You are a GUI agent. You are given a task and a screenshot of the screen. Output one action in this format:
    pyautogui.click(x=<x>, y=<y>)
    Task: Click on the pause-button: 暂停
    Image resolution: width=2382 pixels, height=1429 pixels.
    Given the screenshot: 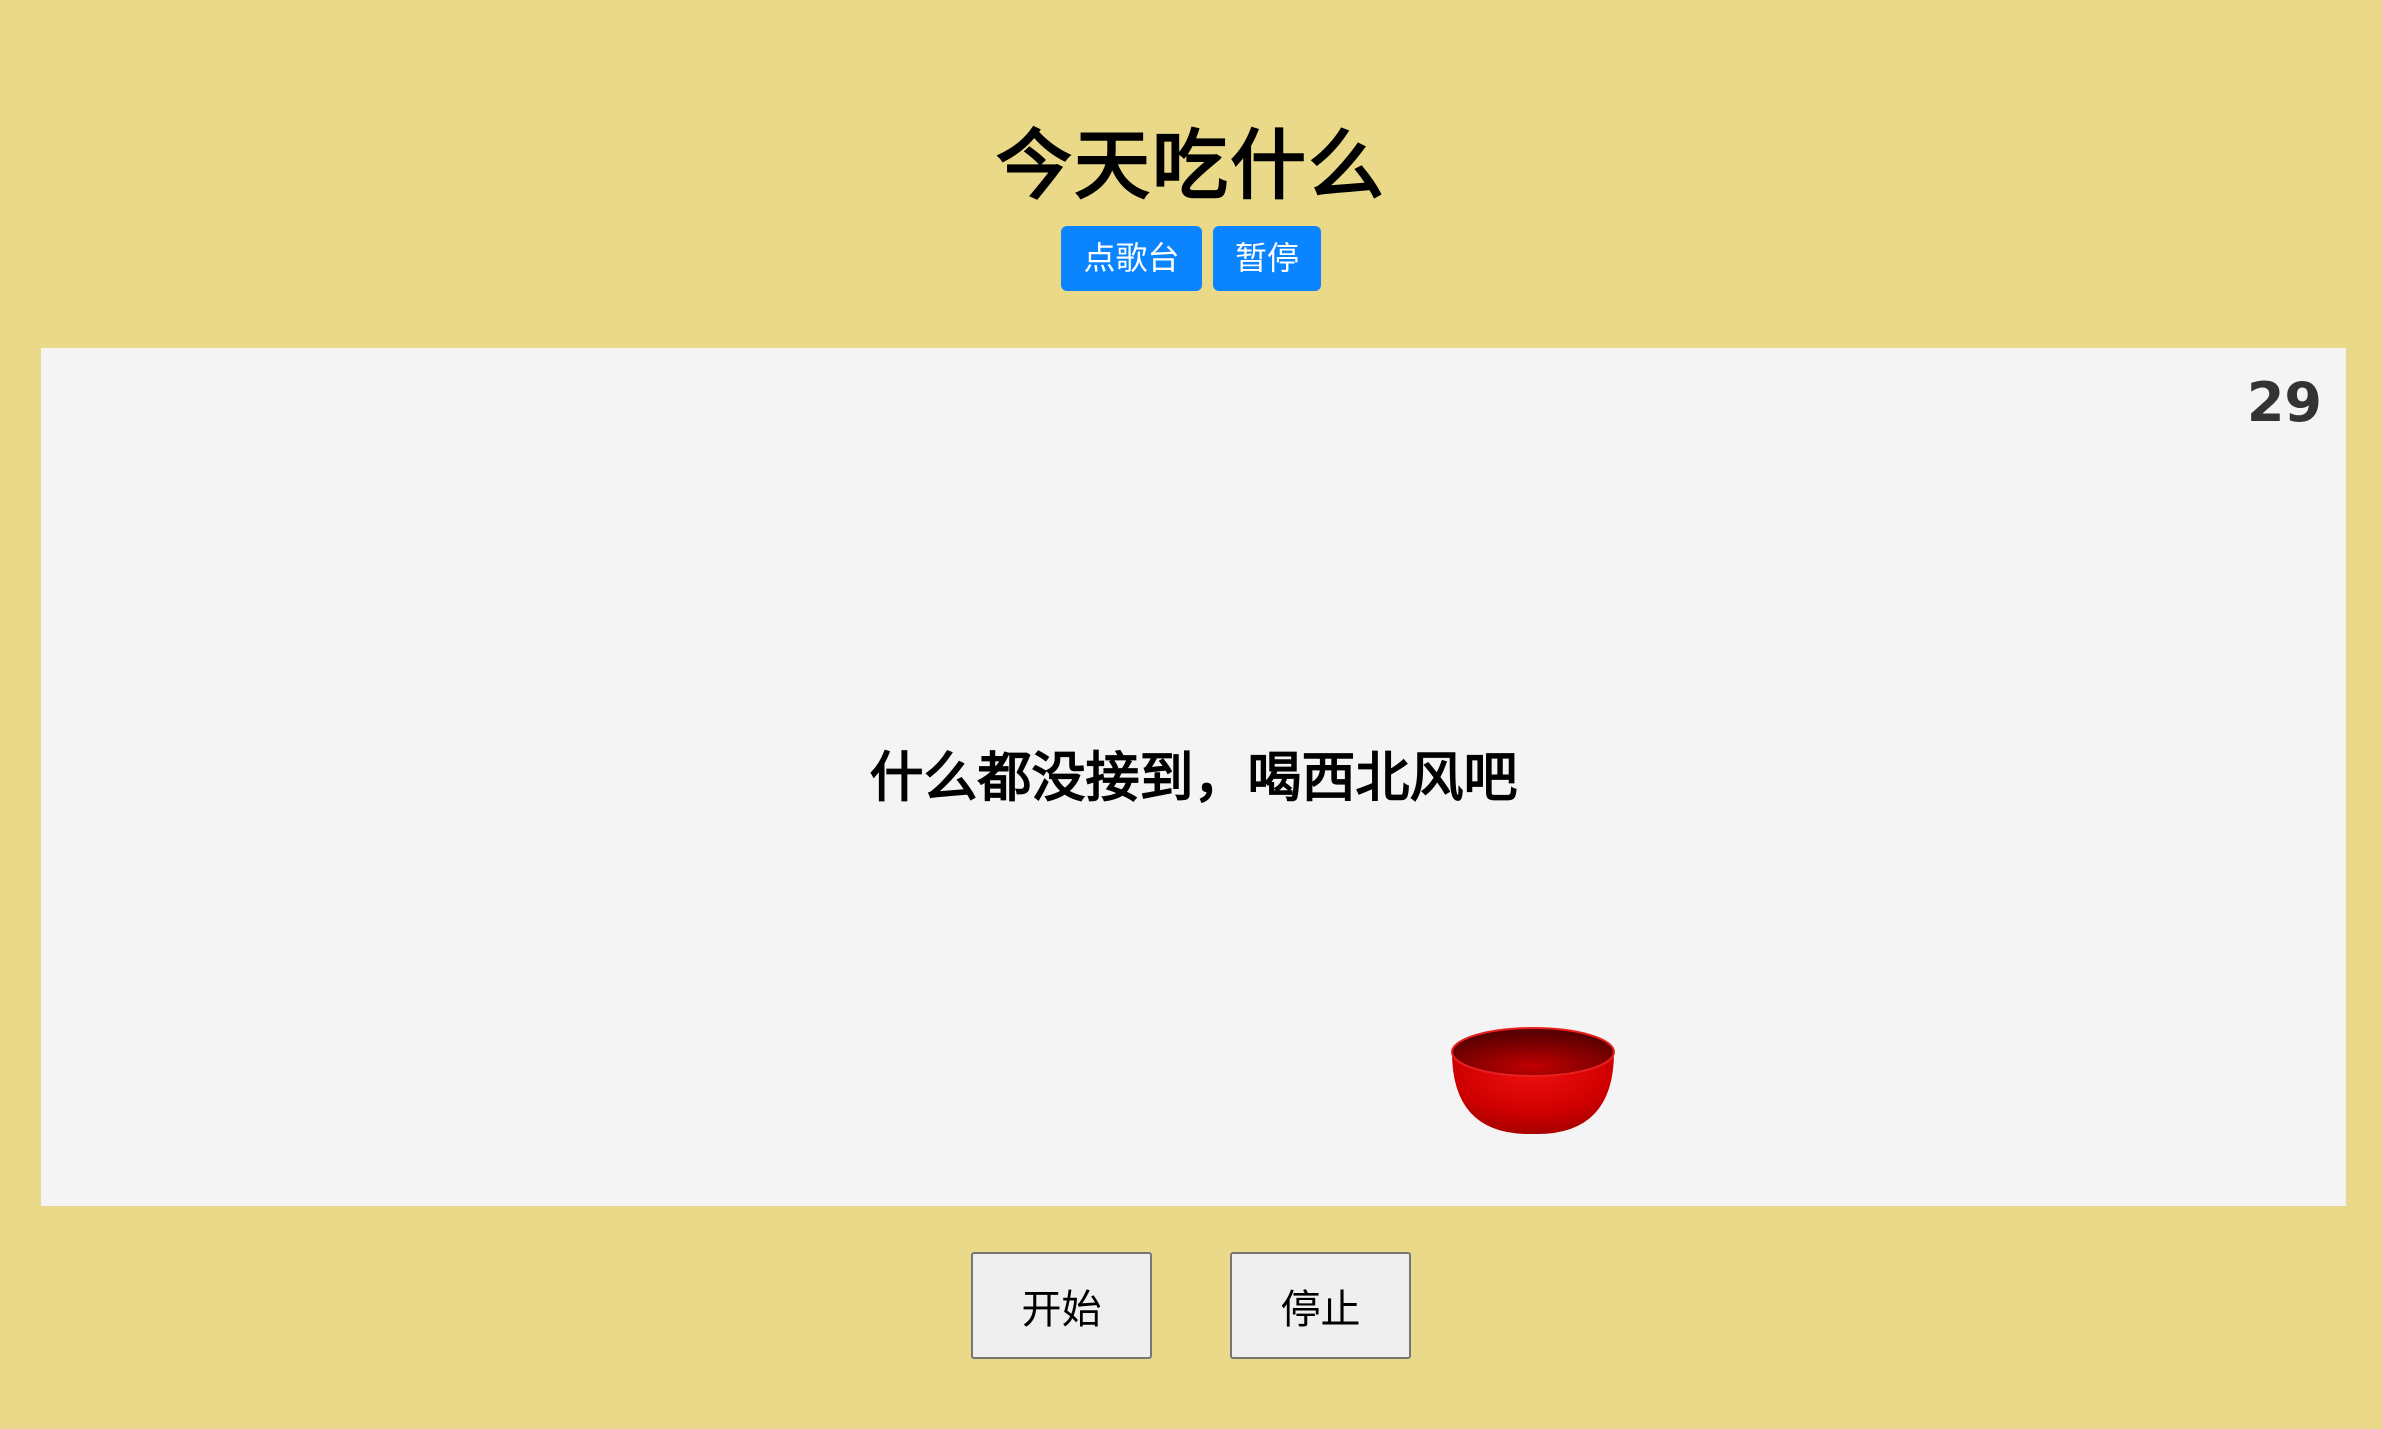 What is the action you would take?
    pyautogui.click(x=1267, y=258)
    